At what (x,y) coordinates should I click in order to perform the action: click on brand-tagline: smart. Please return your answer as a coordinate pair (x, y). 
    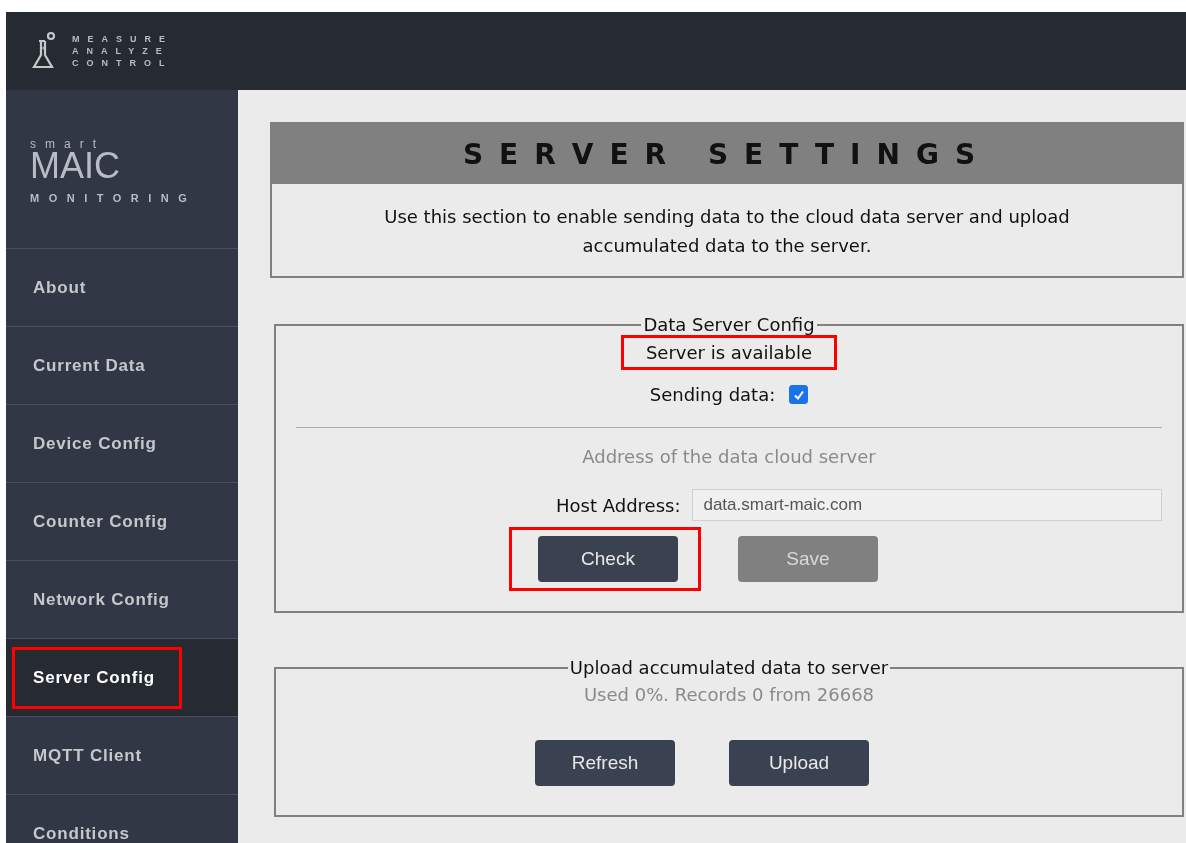
    Looking at the image, I should click on (68, 144).